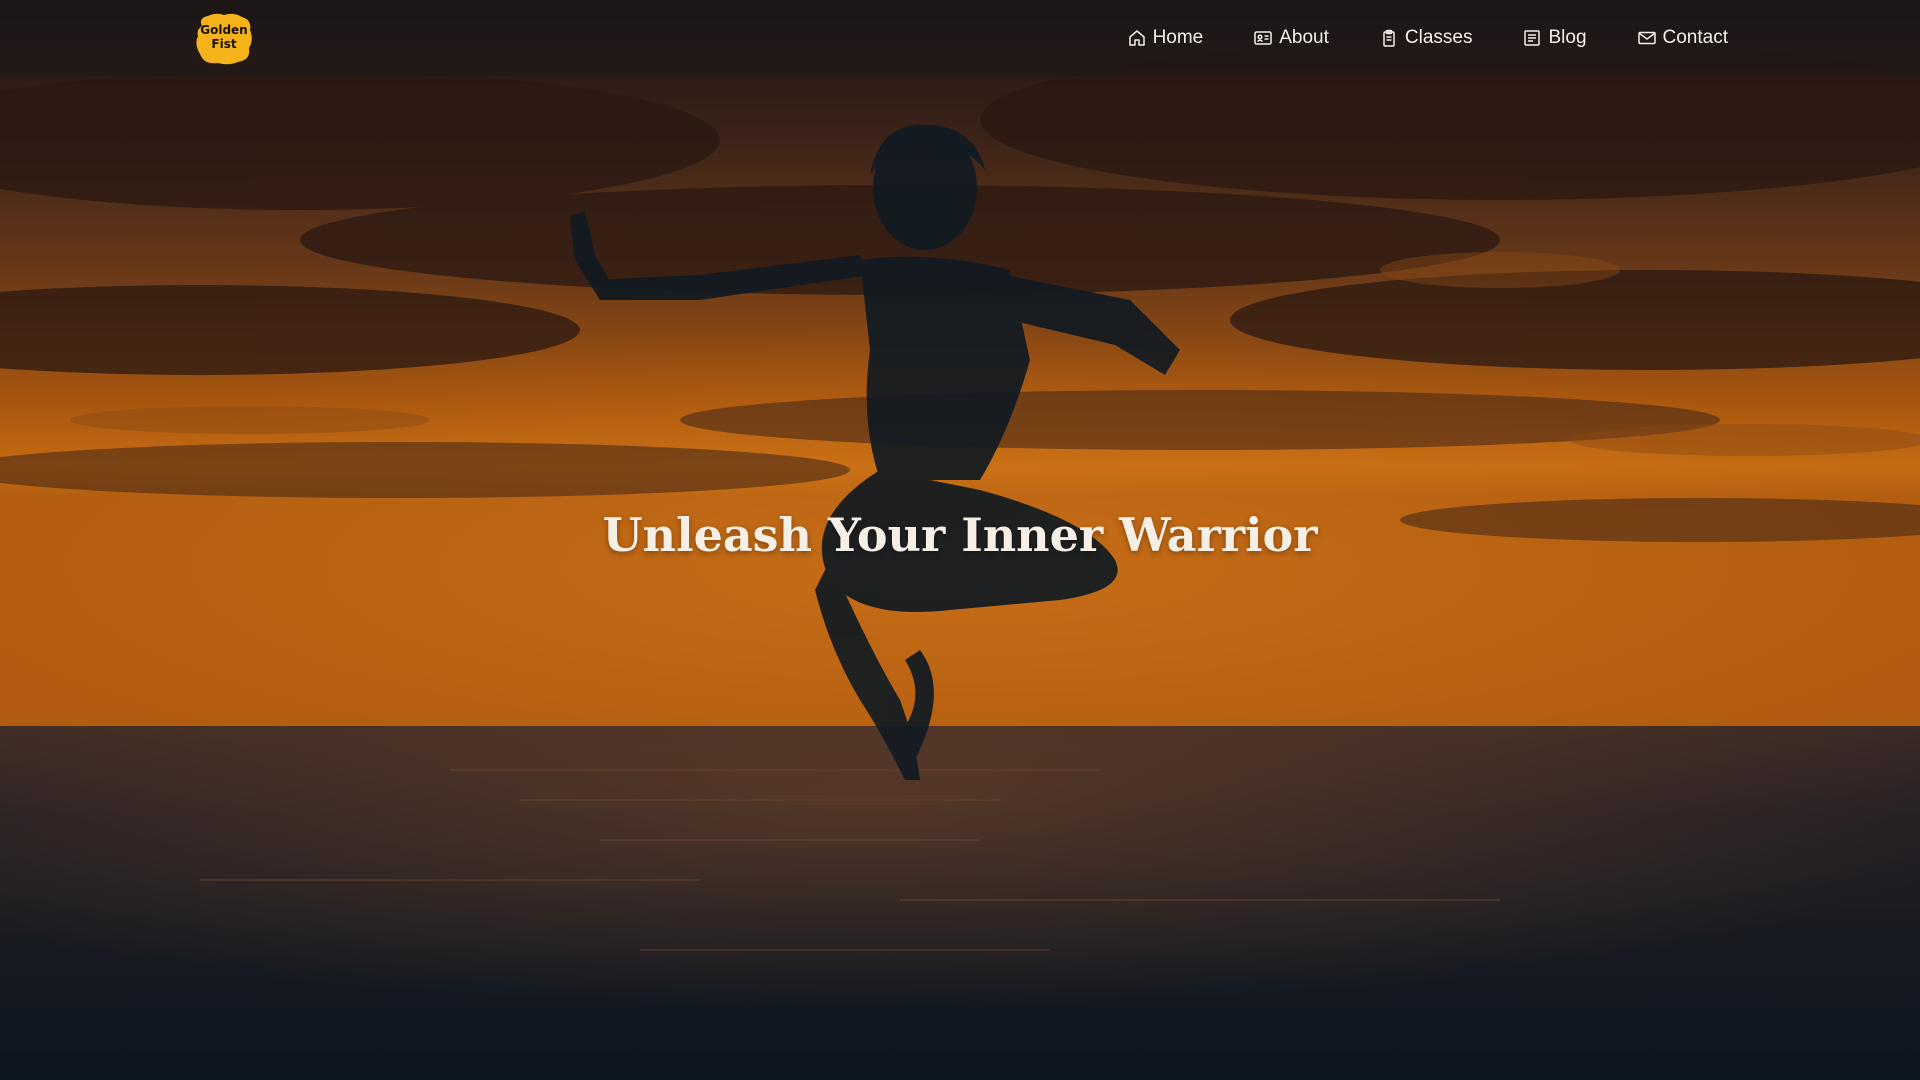 The height and width of the screenshot is (1080, 1920). Describe the element at coordinates (1695, 37) in the screenshot. I see `nav-item-label: Contact` at that location.